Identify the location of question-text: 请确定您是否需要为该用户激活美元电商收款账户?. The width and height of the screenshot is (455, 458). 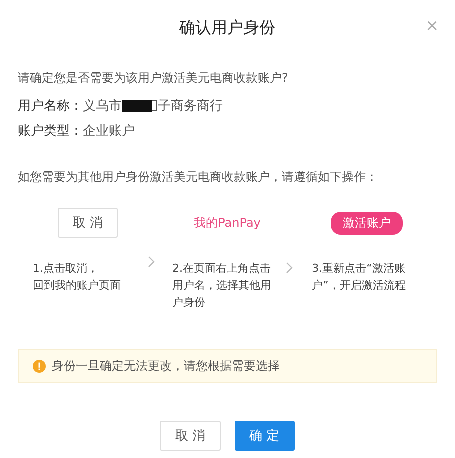
(154, 78).